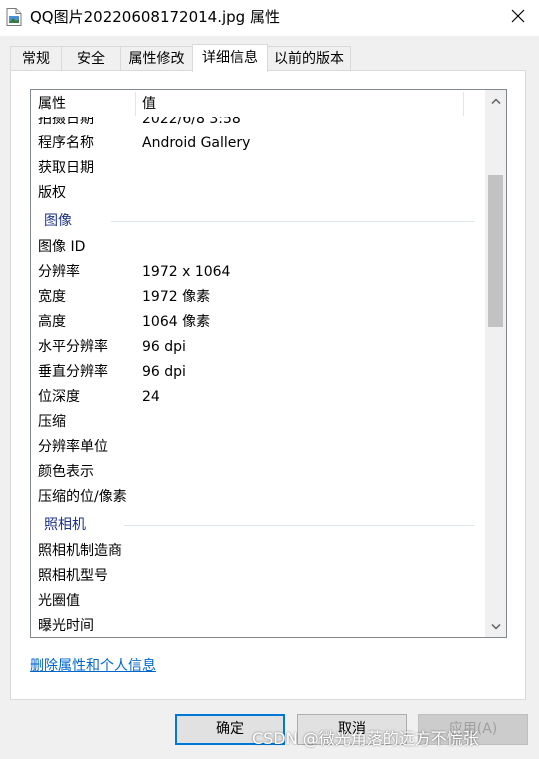 This screenshot has width=539, height=759. I want to click on tab-security: 安全, so click(91, 58).